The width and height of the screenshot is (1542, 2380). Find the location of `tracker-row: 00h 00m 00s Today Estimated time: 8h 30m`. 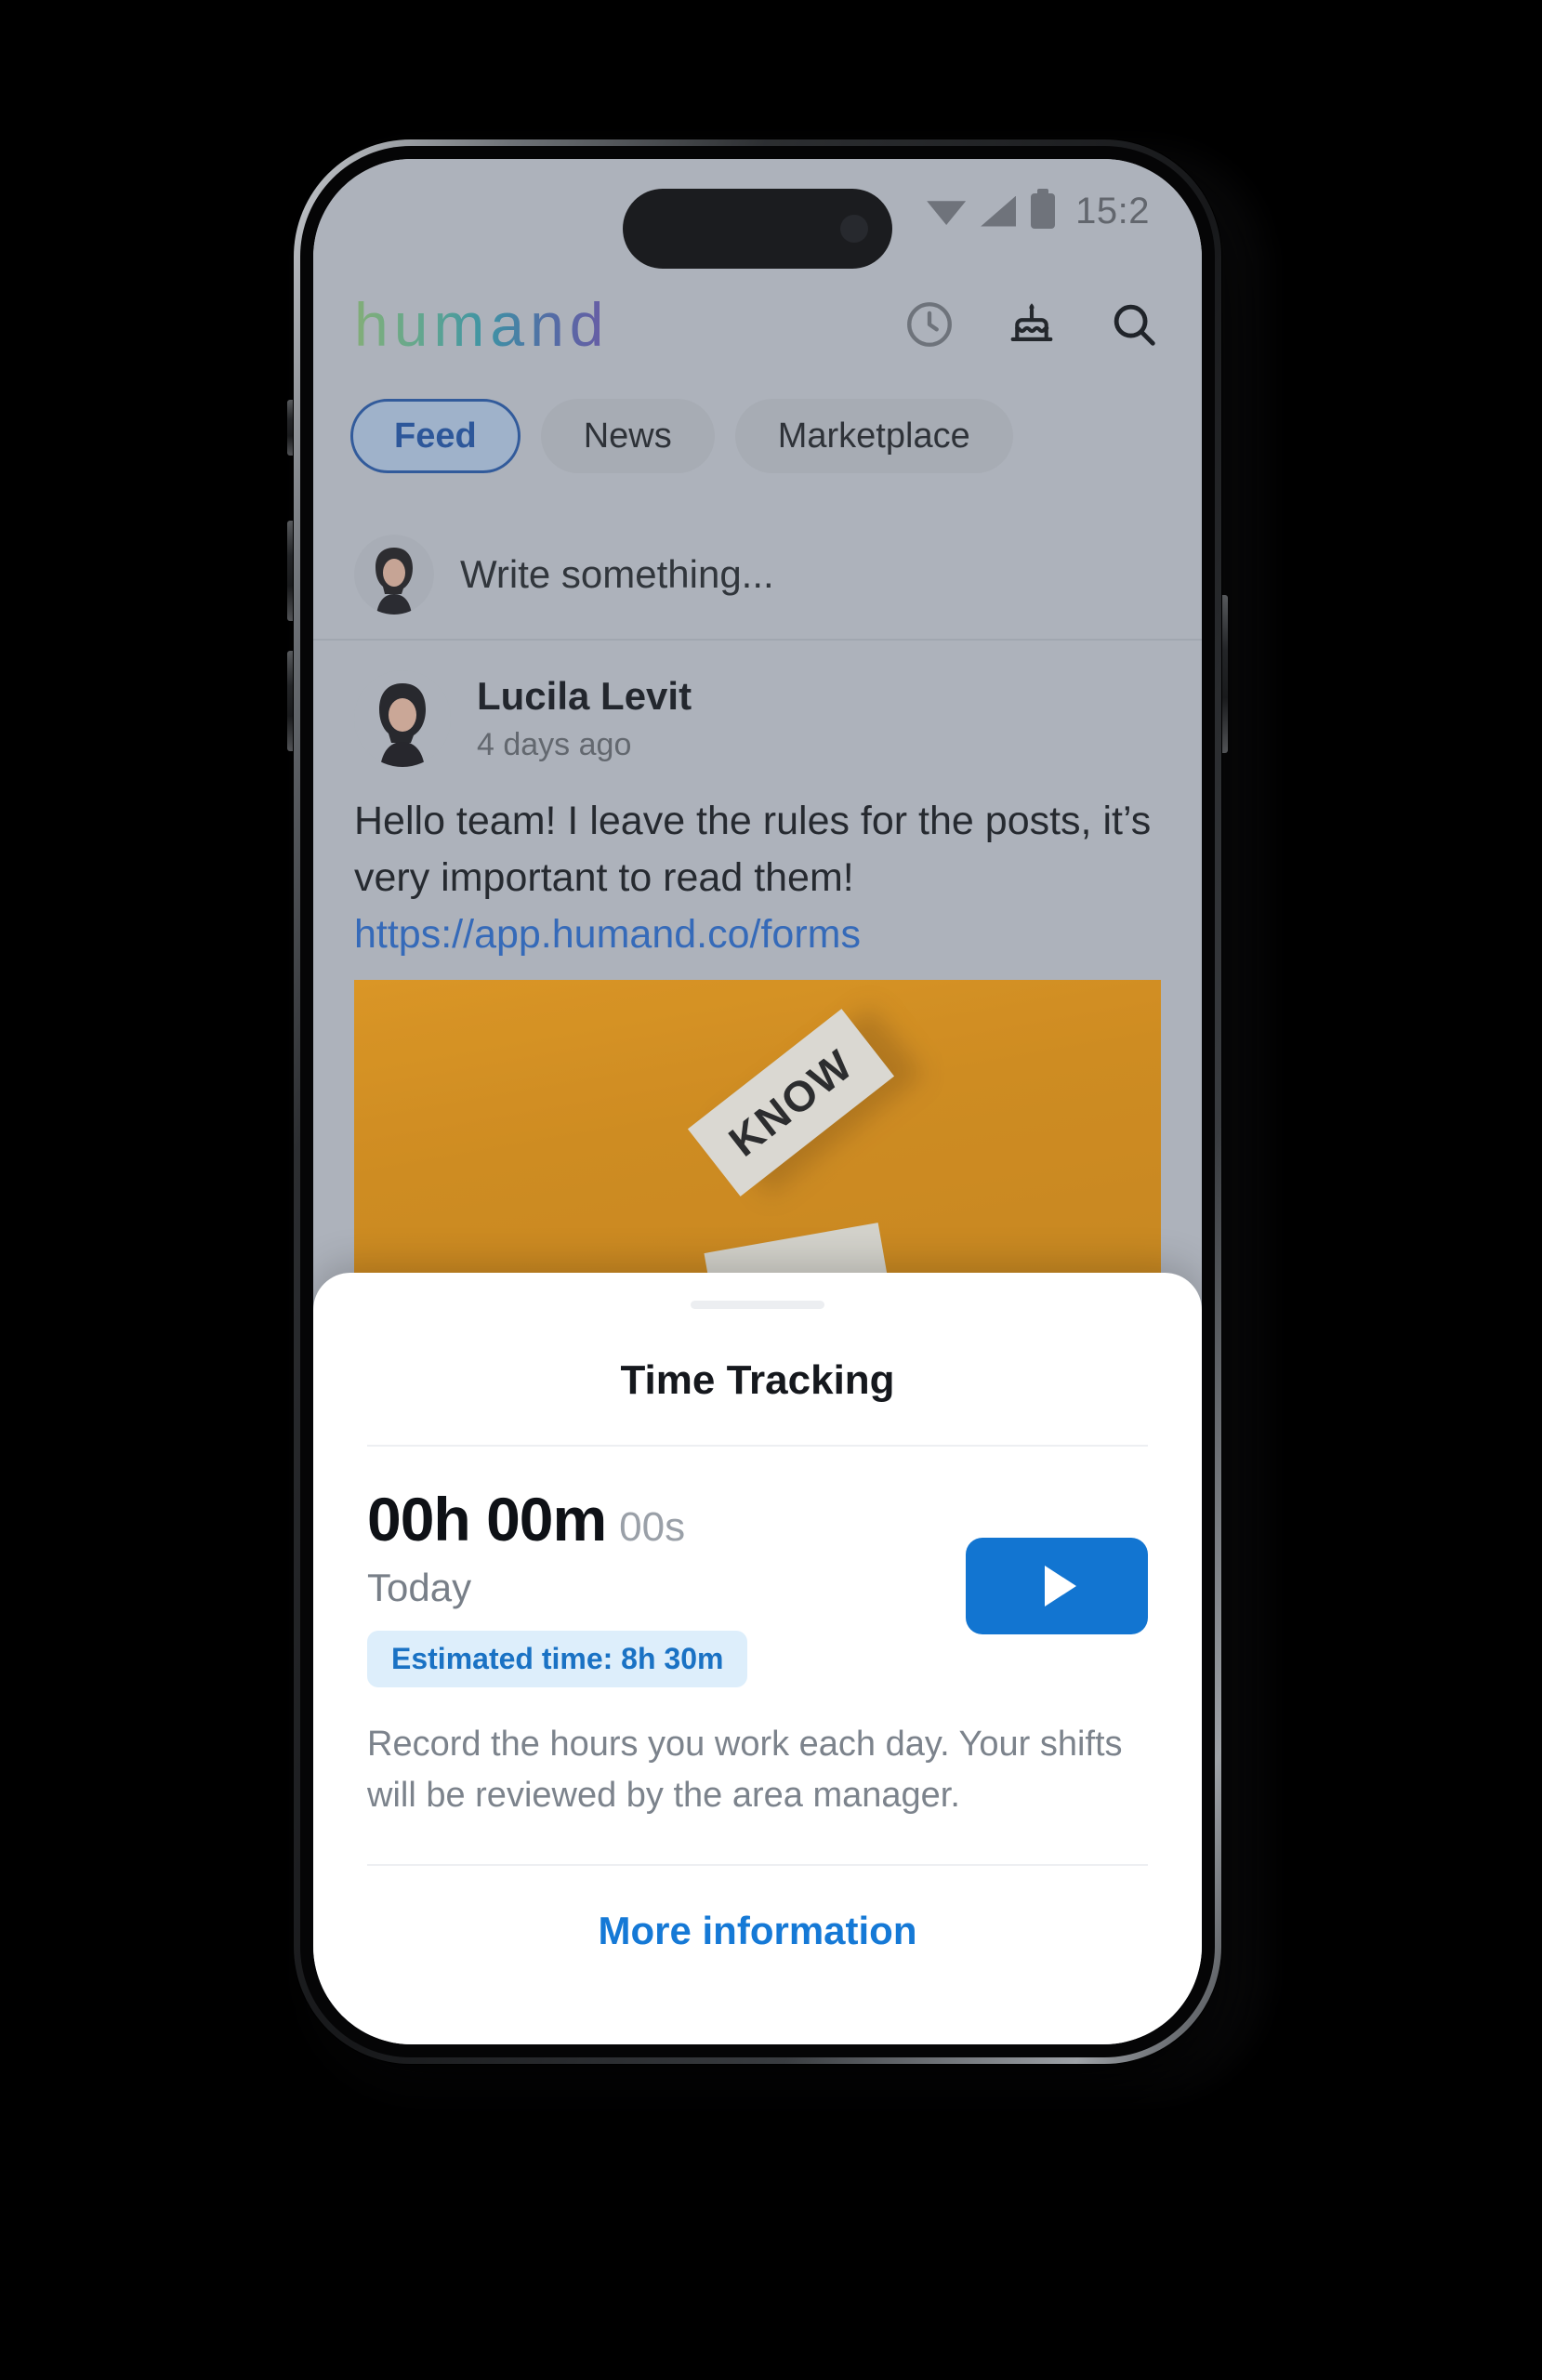

tracker-row: 00h 00m 00s Today Estimated time: 8h 30m is located at coordinates (757, 1571).